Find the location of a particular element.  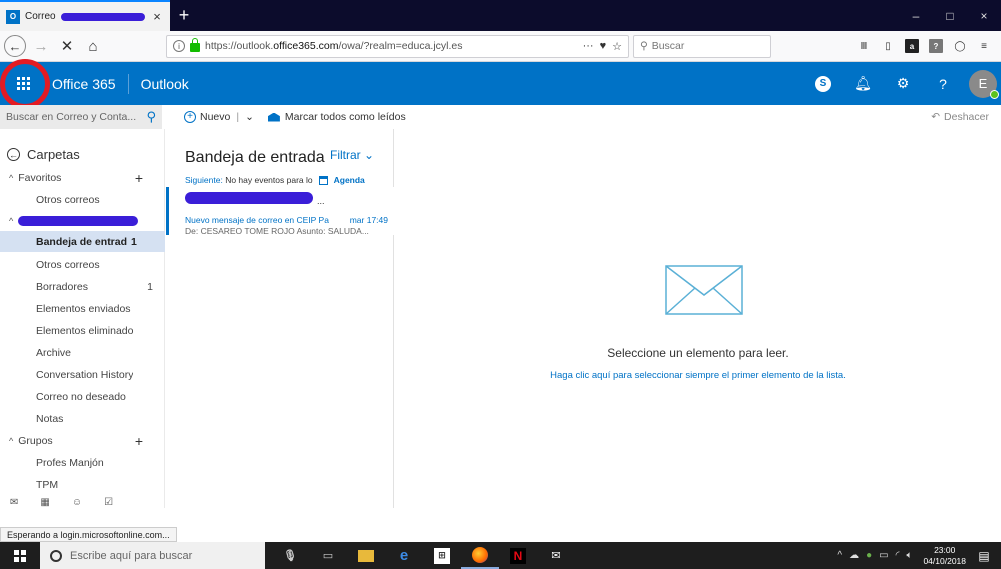

back-arrow-icon: ← is located at coordinates (15, 46).